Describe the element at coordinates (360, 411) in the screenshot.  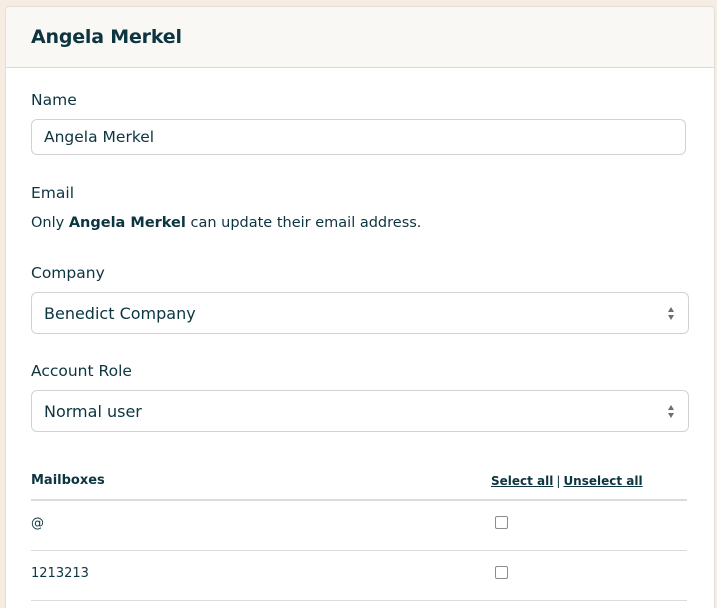
I see `account-role-select: Normal user` at that location.